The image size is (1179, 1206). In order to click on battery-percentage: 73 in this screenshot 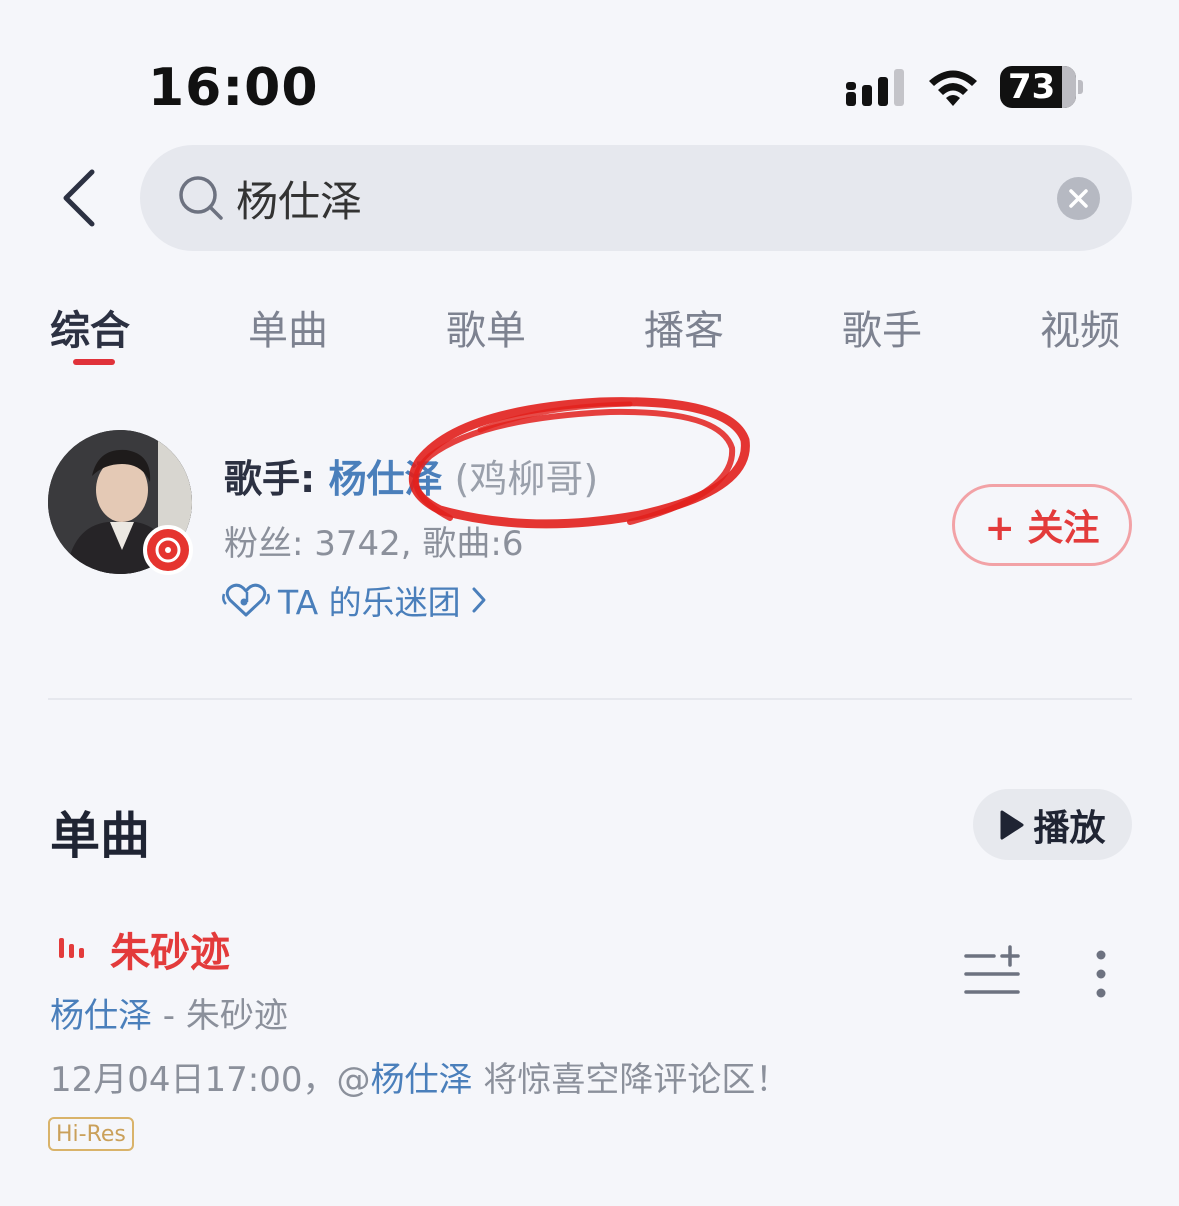, I will do `click(1032, 87)`.